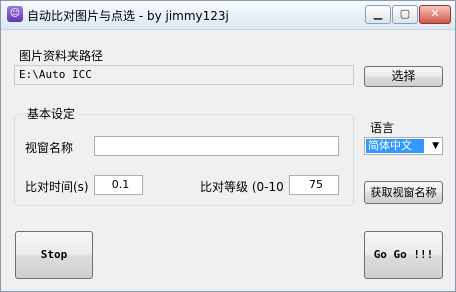 This screenshot has height=292, width=456. I want to click on close-icon: ✕, so click(435, 13).